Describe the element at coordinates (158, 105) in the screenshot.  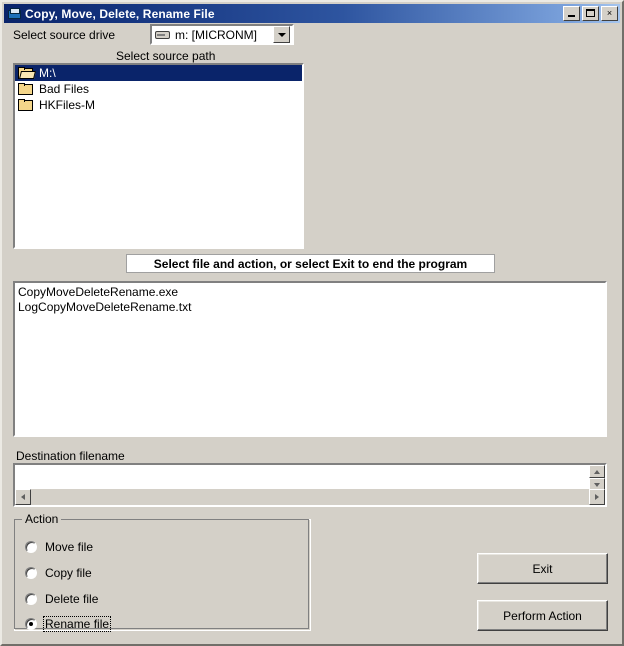
I see `tree-item-hkfiles-m: HKFiles-M` at that location.